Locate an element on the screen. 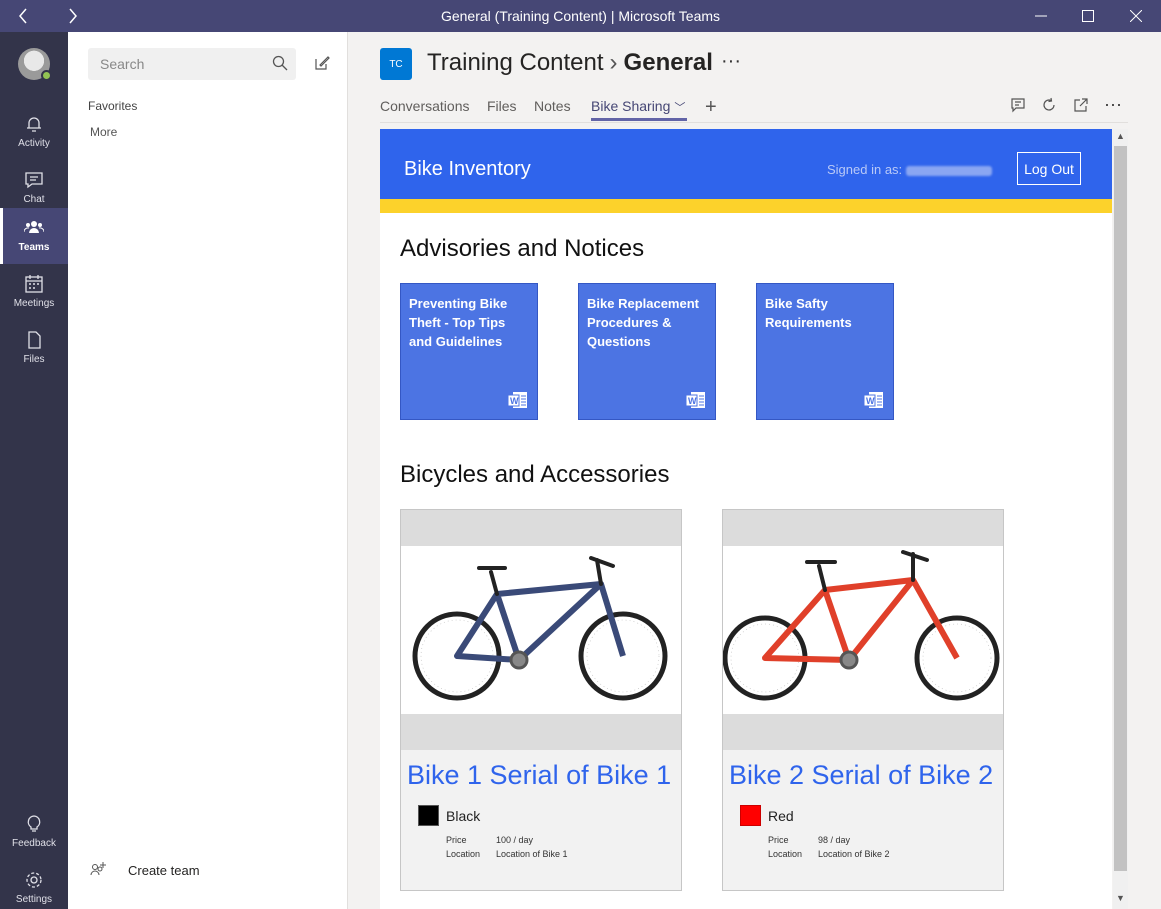  more-label: More is located at coordinates (103, 132).